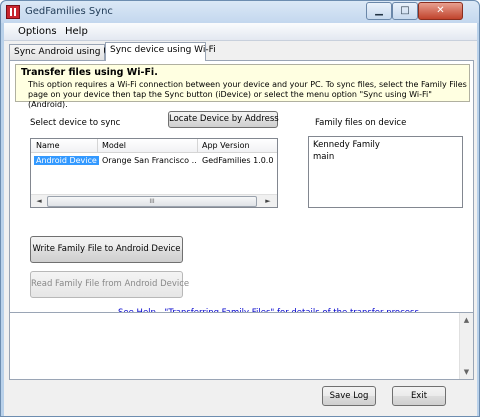  I want to click on title-bar: GedFamilies Sync ▁ □ ✕, so click(240, 12).